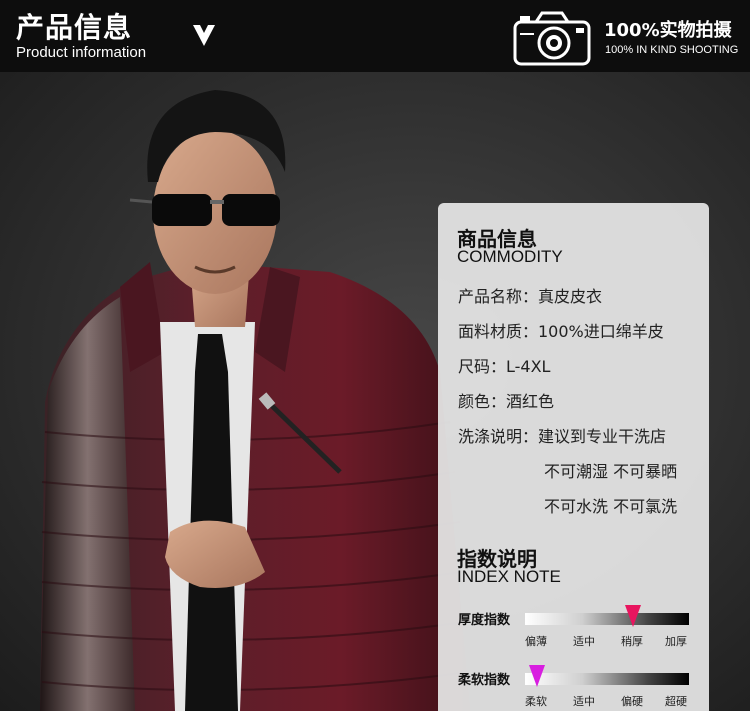  I want to click on softness-marker-icon, so click(537, 676).